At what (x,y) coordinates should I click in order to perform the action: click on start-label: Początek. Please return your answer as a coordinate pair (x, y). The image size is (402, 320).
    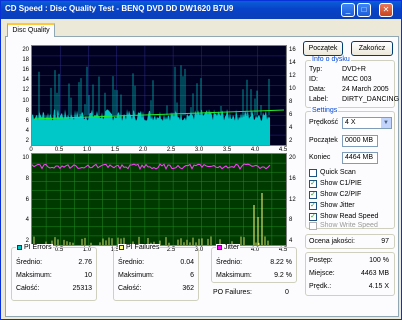
    Looking at the image, I should click on (323, 140).